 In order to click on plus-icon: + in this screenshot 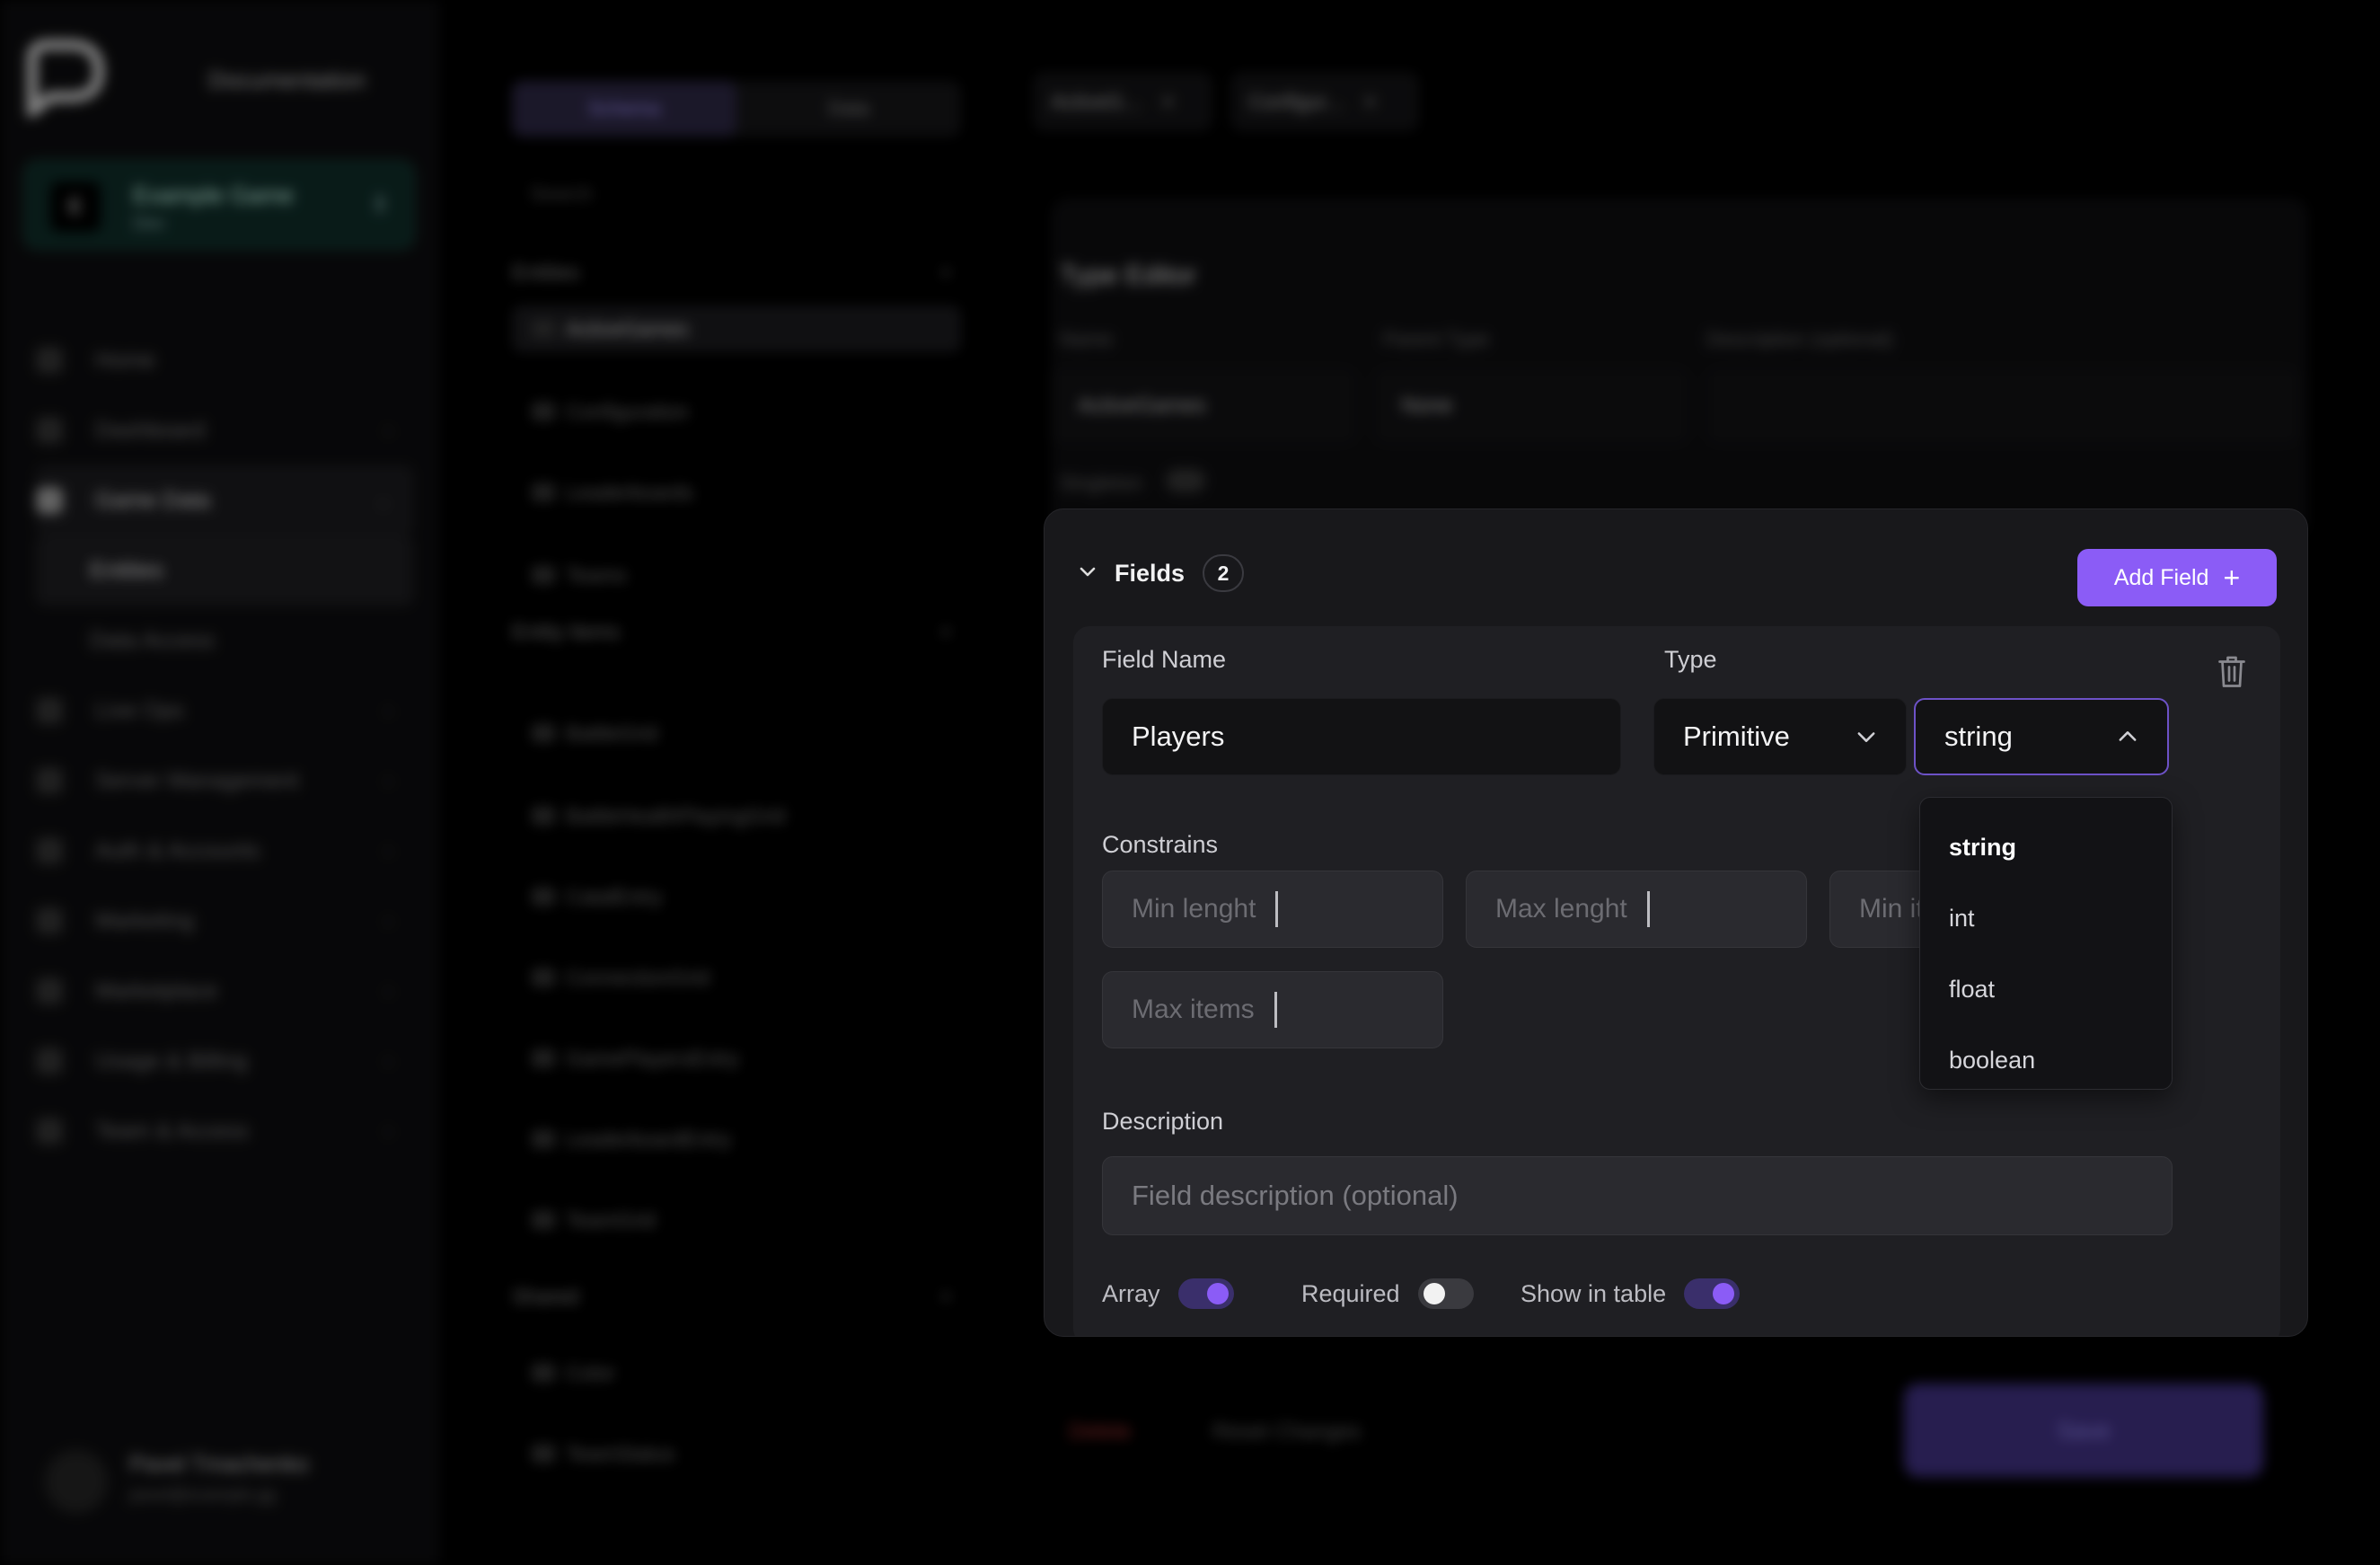, I will do `click(2232, 577)`.